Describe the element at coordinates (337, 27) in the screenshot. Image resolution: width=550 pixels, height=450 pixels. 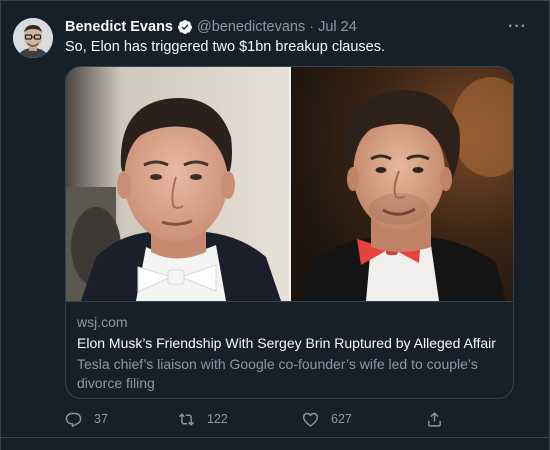
I see `tweet-date: Jul 24` at that location.